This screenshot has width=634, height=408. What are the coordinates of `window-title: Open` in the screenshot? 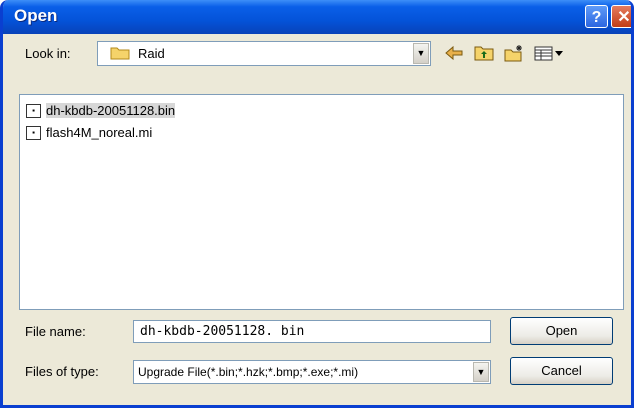 It's located at (36, 15).